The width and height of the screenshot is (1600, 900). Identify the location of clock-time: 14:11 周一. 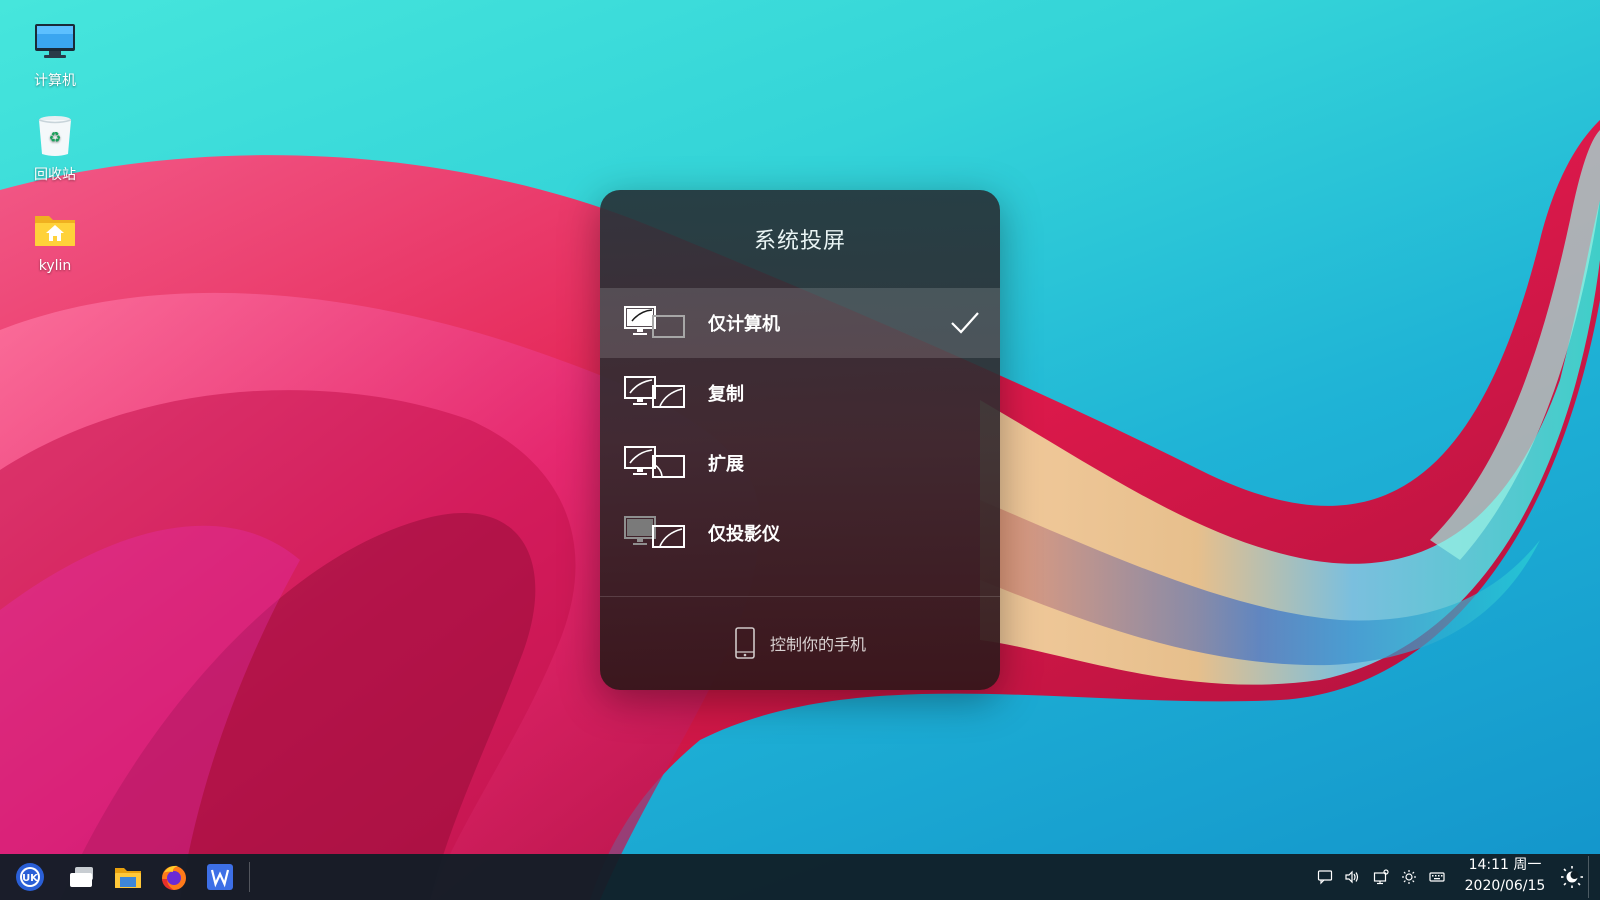
(1505, 865).